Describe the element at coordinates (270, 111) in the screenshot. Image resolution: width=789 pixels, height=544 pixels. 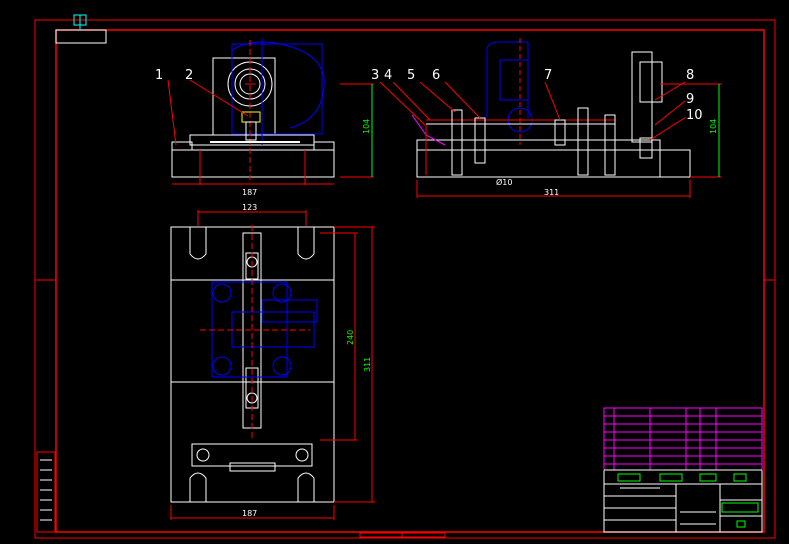
I see `front-view` at that location.